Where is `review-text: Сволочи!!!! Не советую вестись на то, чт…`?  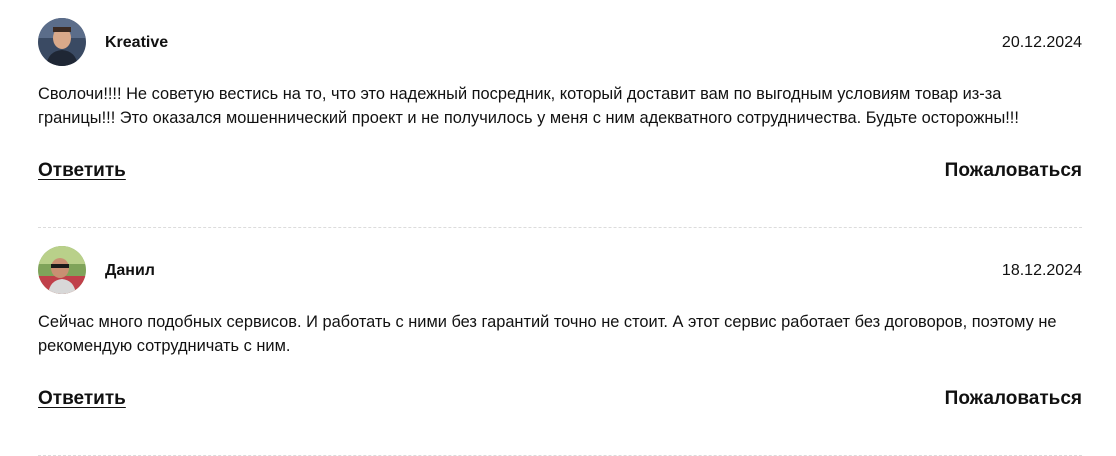
review-text: Сволочи!!!! Не советую вестись на то, чт… is located at coordinates (528, 106).